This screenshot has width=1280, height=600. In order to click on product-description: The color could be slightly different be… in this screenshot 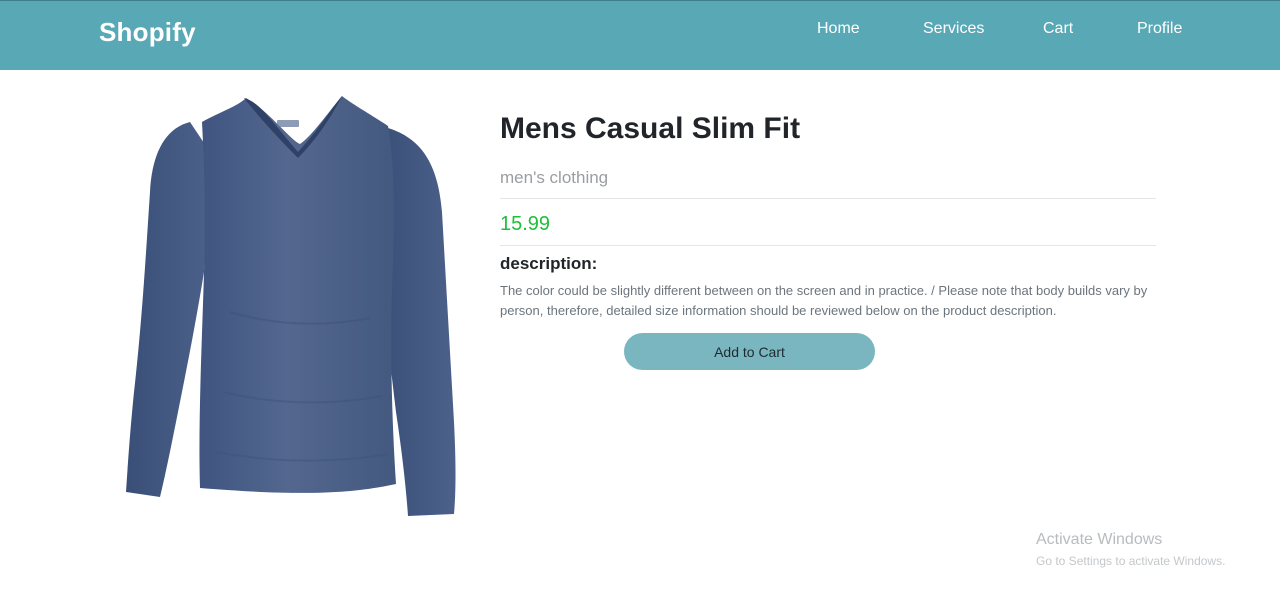, I will do `click(824, 300)`.